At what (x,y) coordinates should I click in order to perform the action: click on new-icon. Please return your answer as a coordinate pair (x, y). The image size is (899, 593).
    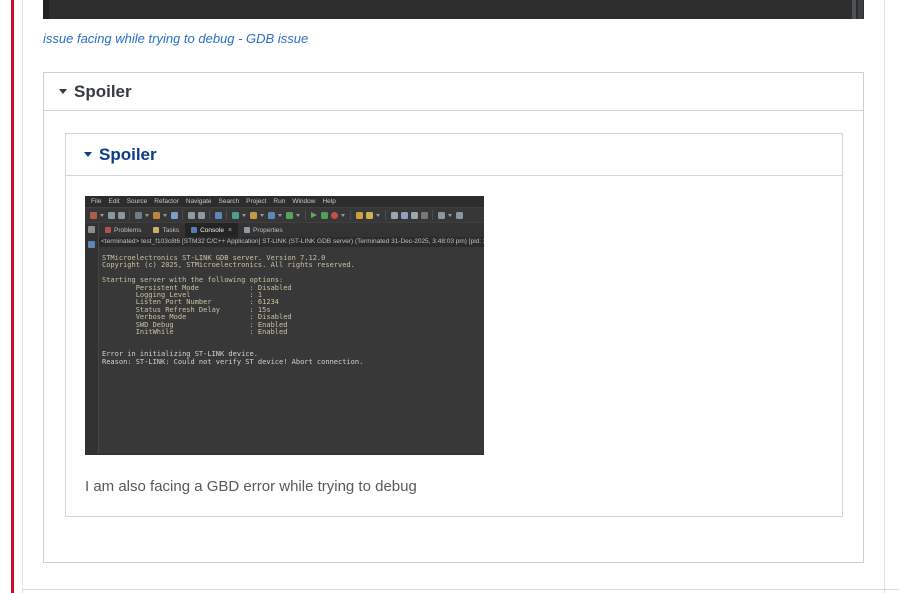
    Looking at the image, I should click on (93, 215).